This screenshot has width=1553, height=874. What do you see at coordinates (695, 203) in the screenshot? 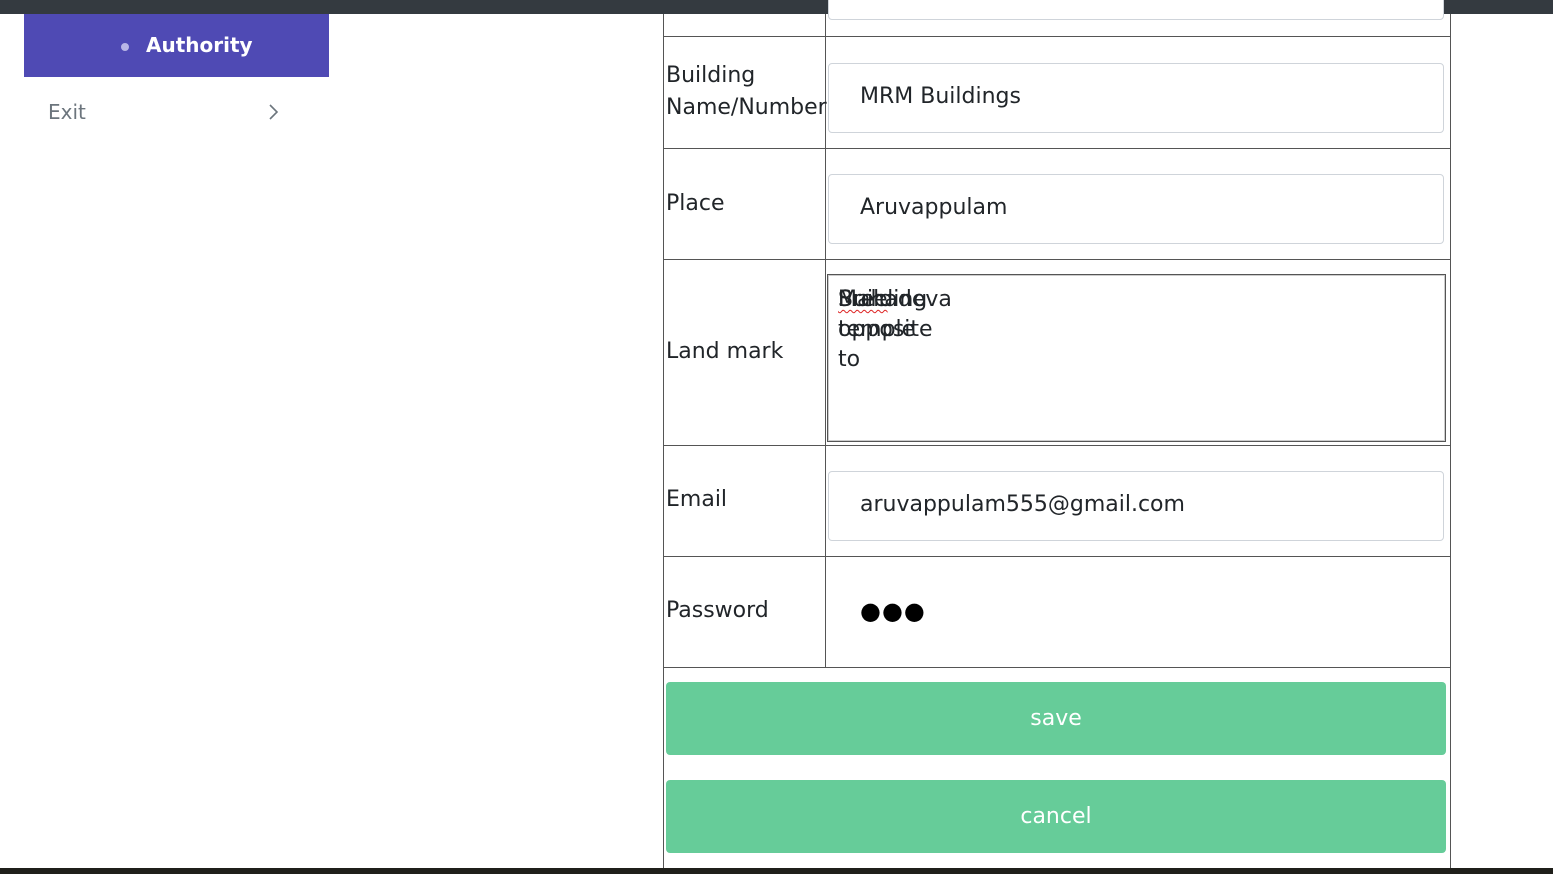
I see `place-label: Place` at bounding box center [695, 203].